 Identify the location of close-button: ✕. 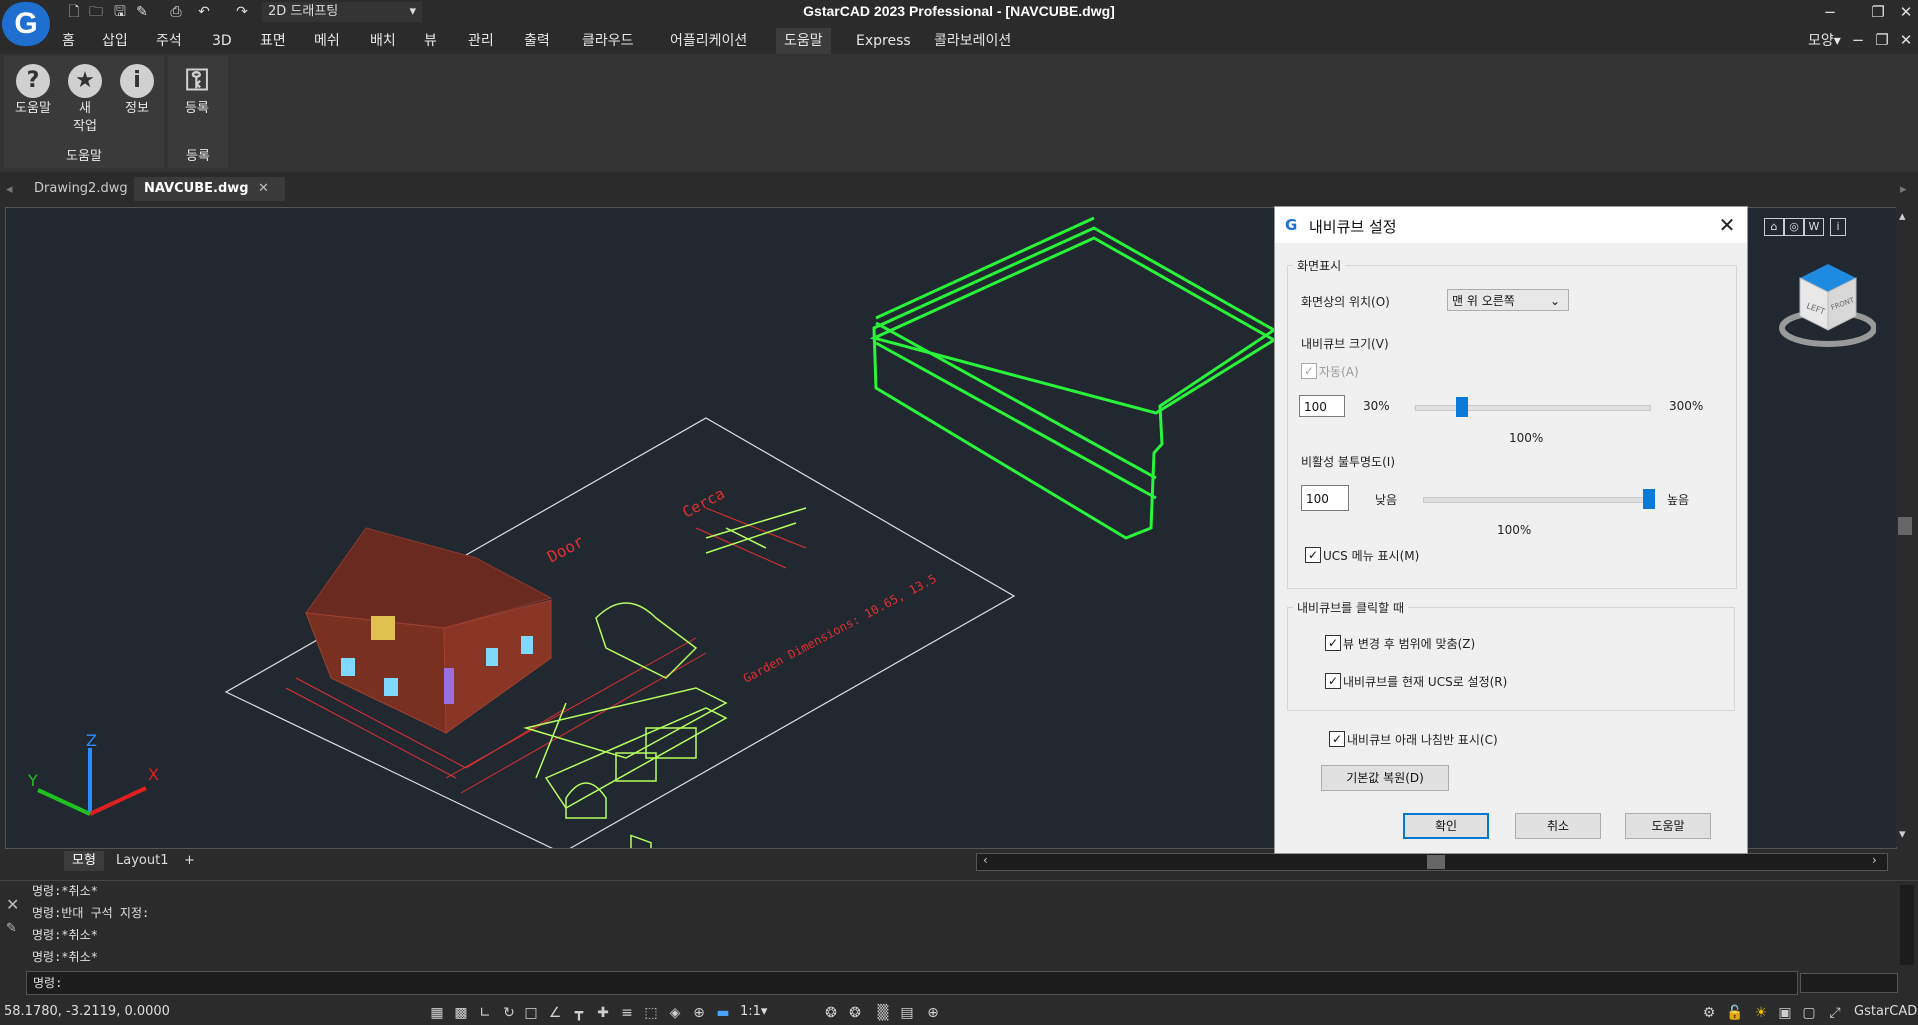
(1906, 12).